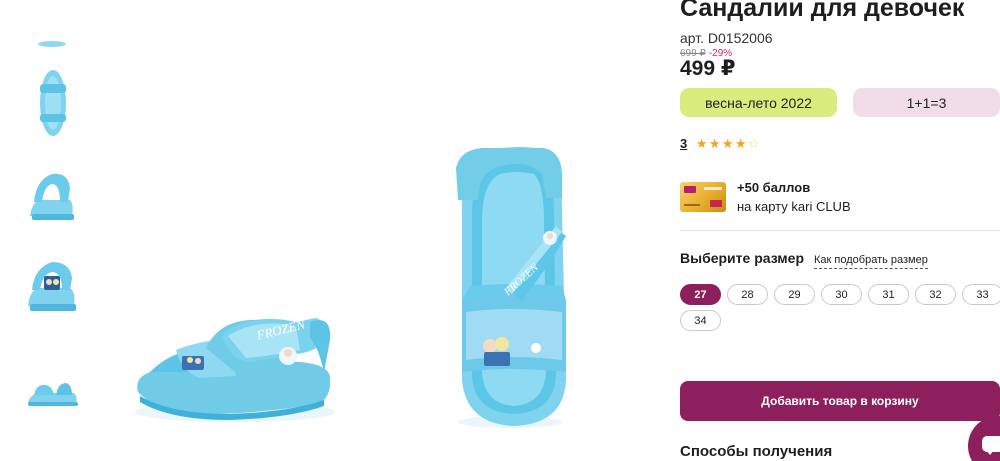 Image resolution: width=1000 pixels, height=461 pixels. I want to click on size-option-28: 28, so click(747, 294).